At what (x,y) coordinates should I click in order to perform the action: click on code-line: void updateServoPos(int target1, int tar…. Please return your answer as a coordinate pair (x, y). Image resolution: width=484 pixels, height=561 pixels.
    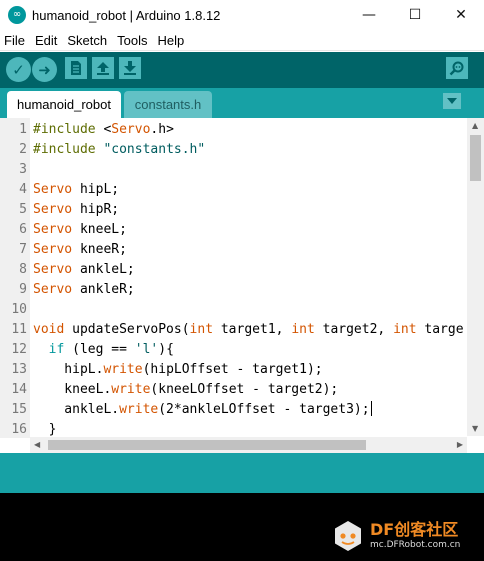
    Looking at the image, I should click on (248, 330).